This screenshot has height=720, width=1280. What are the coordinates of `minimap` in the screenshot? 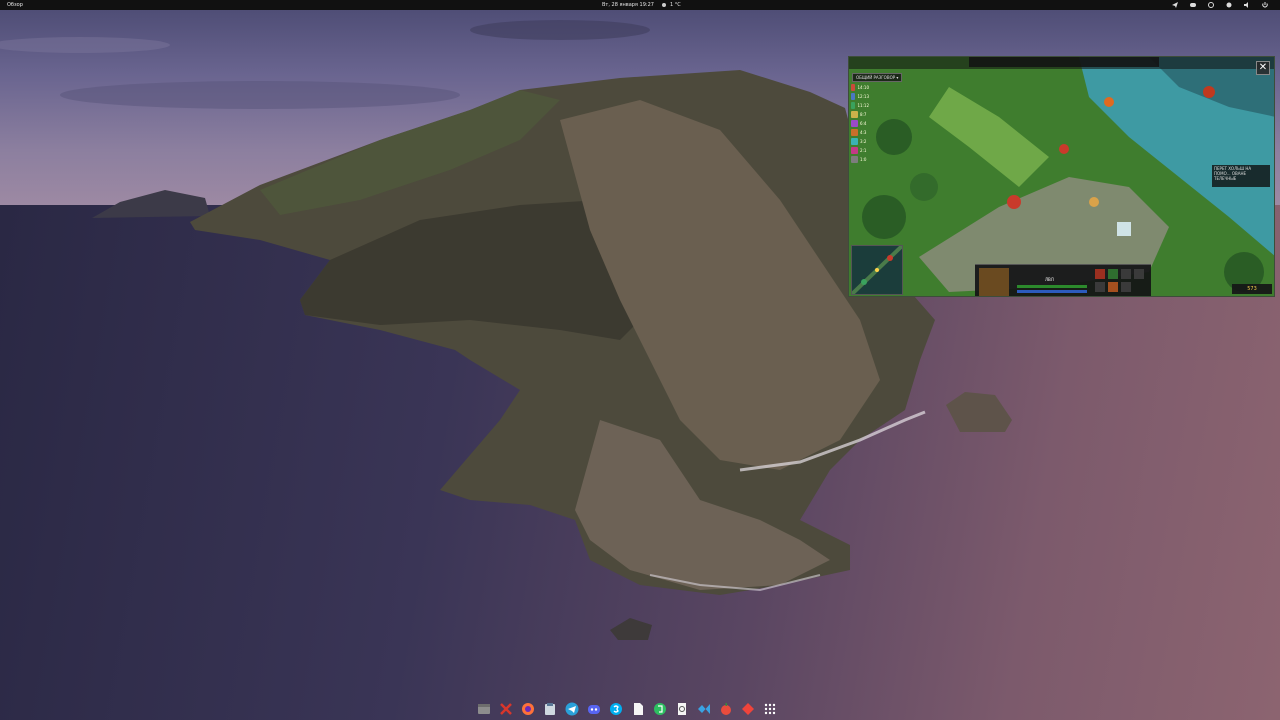 It's located at (877, 270).